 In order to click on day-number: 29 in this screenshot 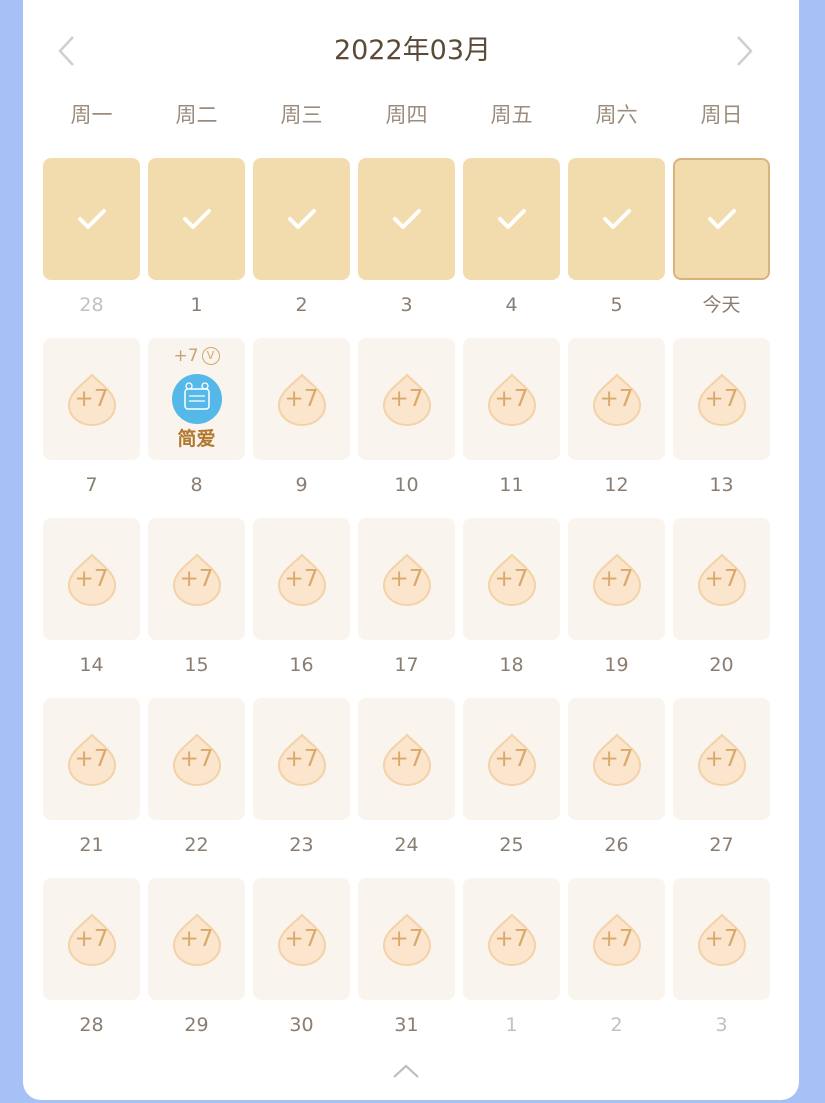, I will do `click(196, 1025)`.